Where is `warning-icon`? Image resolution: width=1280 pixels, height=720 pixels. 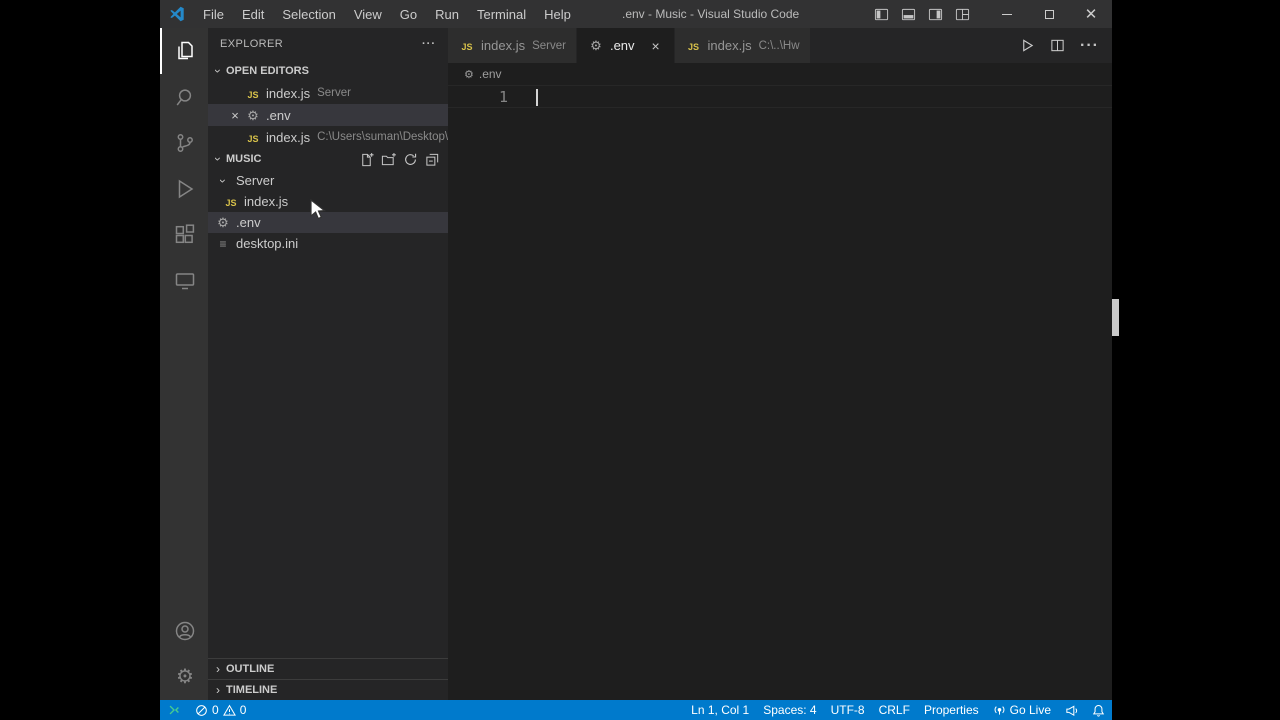 warning-icon is located at coordinates (229, 710).